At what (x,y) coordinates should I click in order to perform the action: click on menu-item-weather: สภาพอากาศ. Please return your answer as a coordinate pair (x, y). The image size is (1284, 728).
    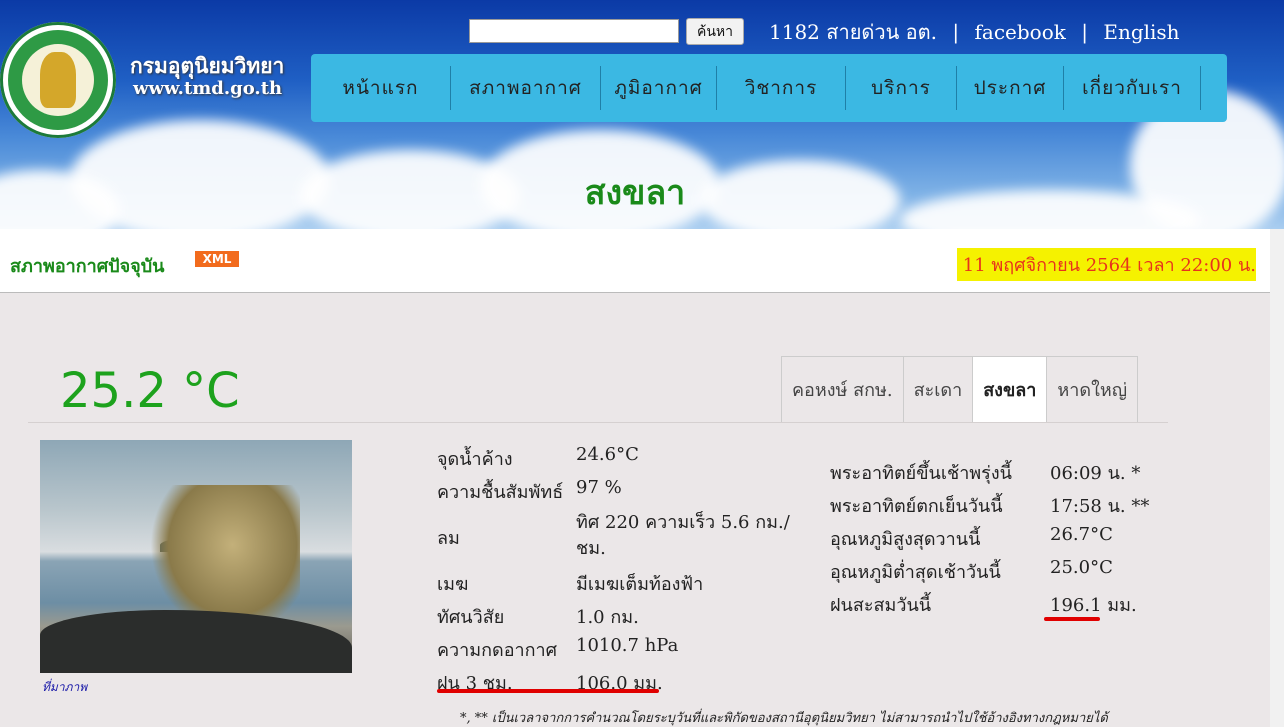
    Looking at the image, I should click on (526, 88).